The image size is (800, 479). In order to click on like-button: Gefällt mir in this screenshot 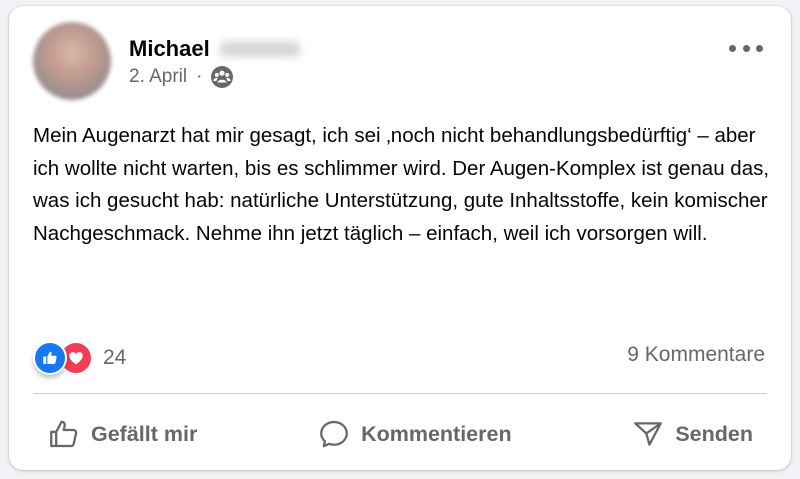, I will do `click(122, 434)`.